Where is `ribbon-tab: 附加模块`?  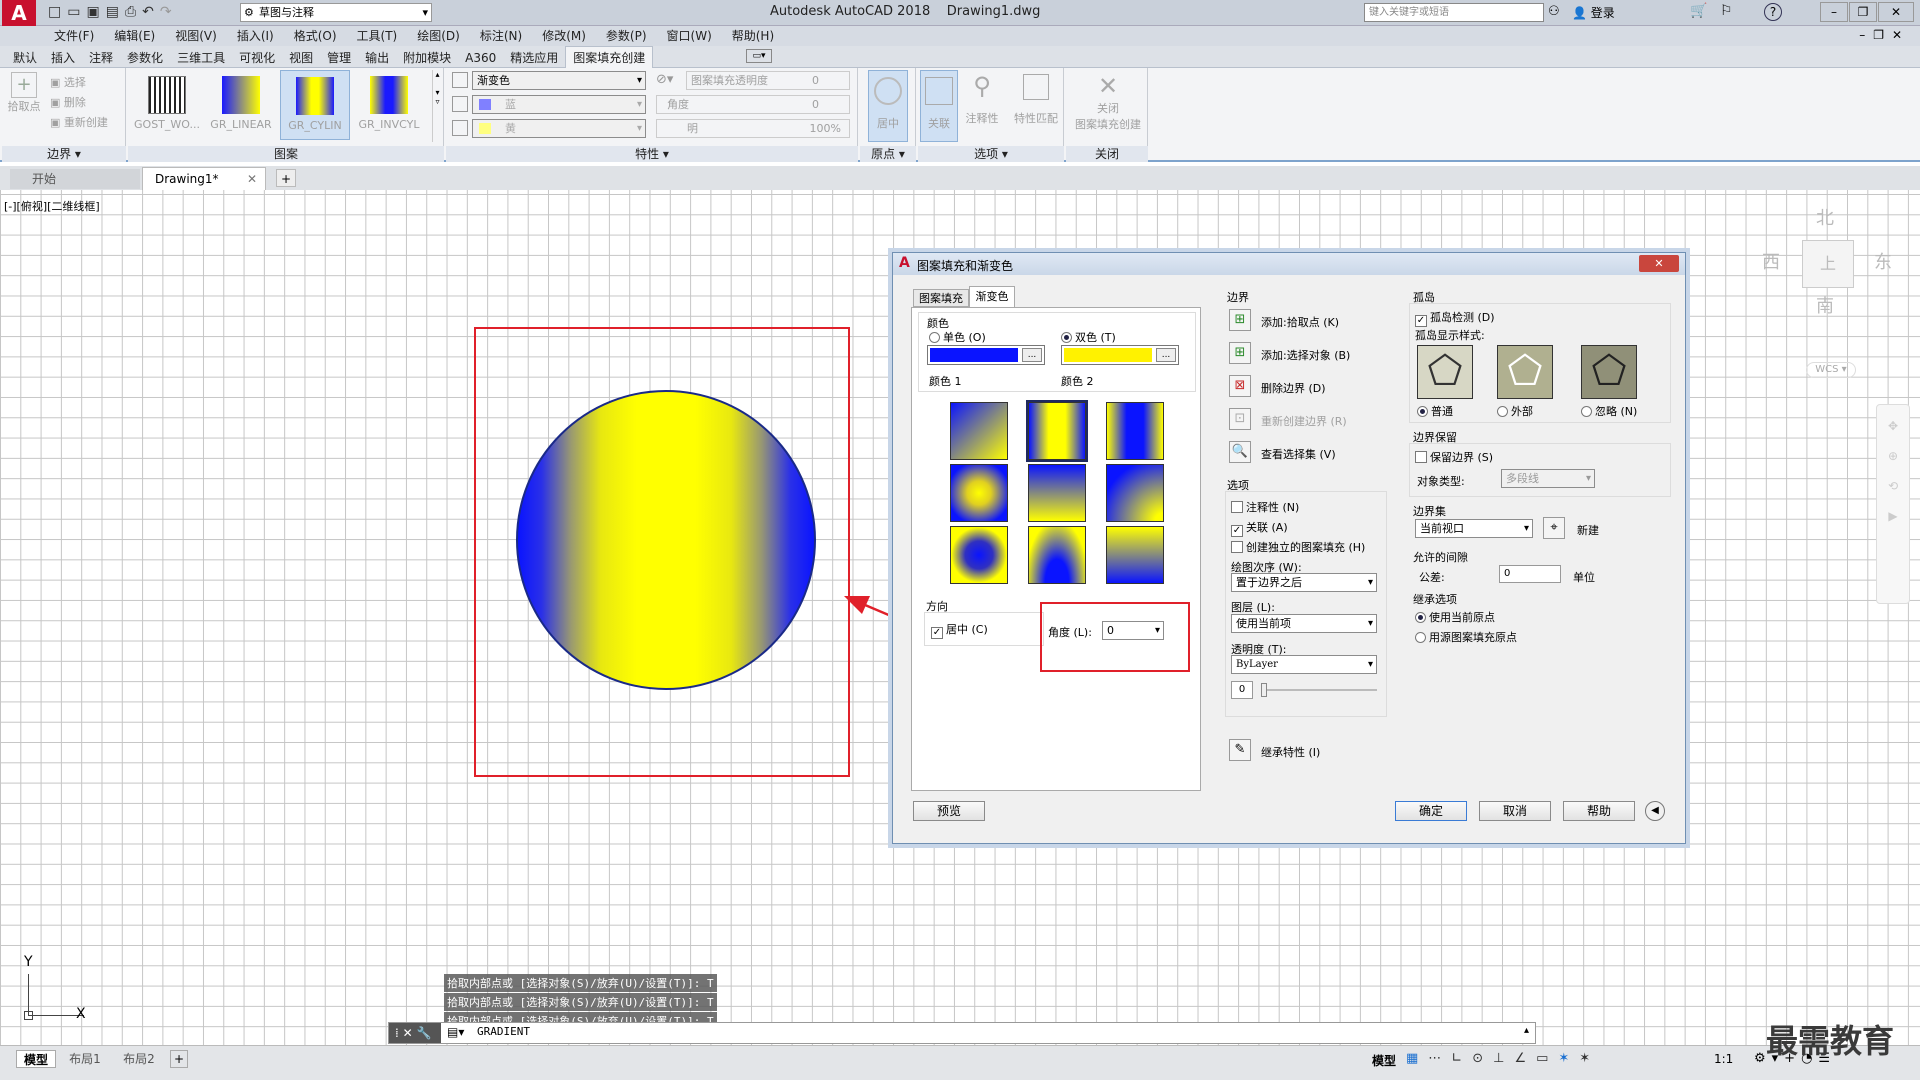
ribbon-tab: 附加模块 is located at coordinates (427, 58).